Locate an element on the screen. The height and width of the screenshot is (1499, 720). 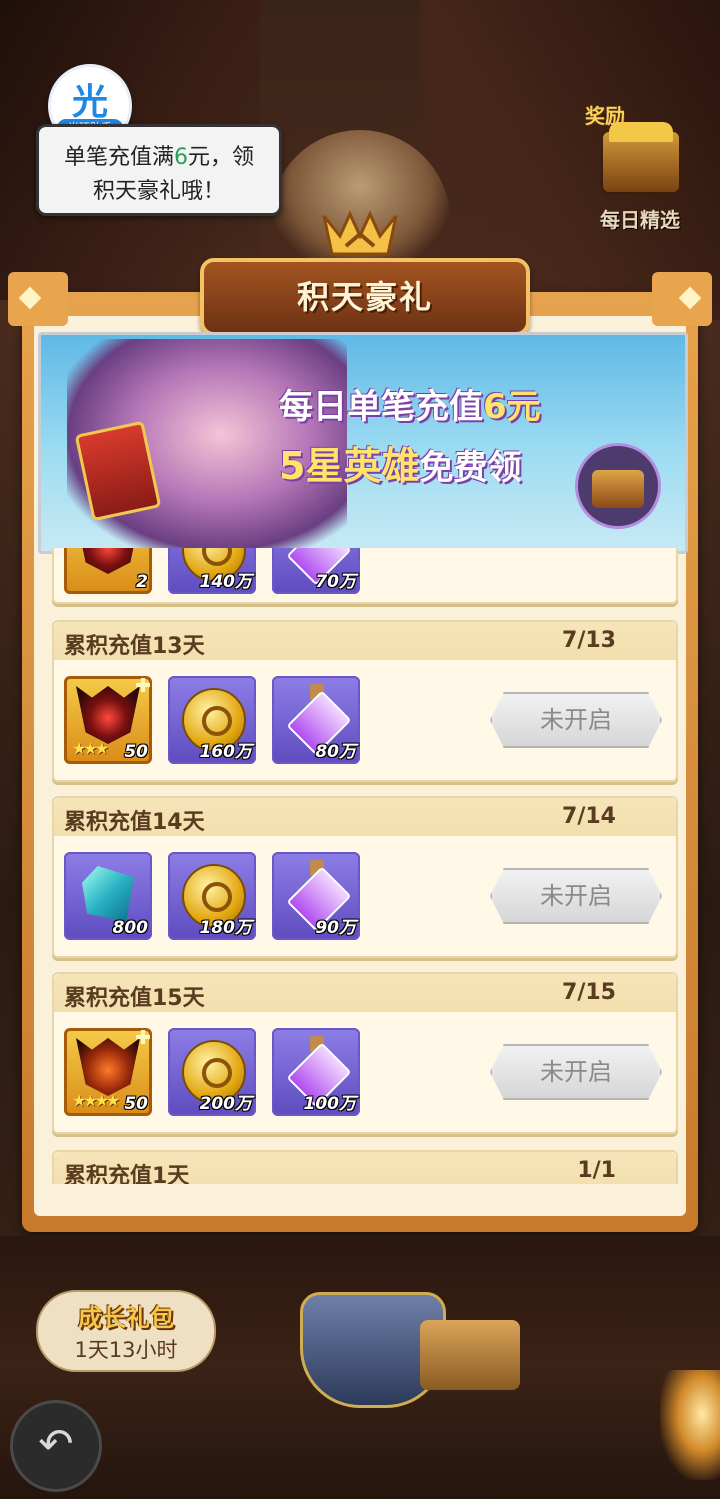
stars-icon: ★★★ is located at coordinates (90, 748).